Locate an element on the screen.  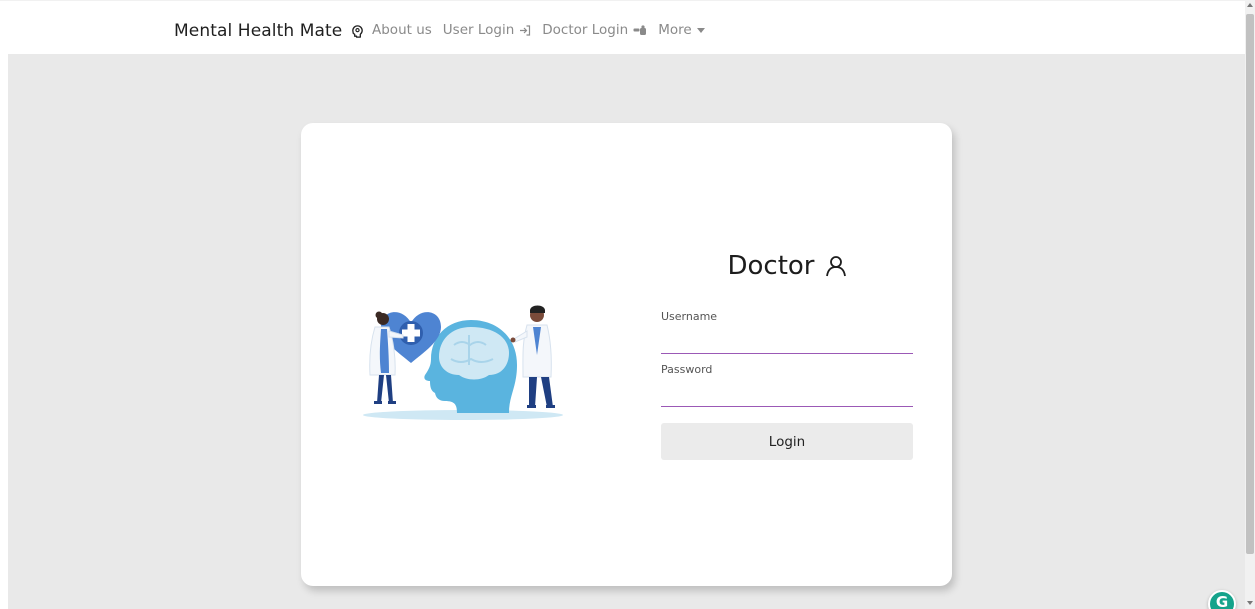
nav-user-login: User Login is located at coordinates (487, 30).